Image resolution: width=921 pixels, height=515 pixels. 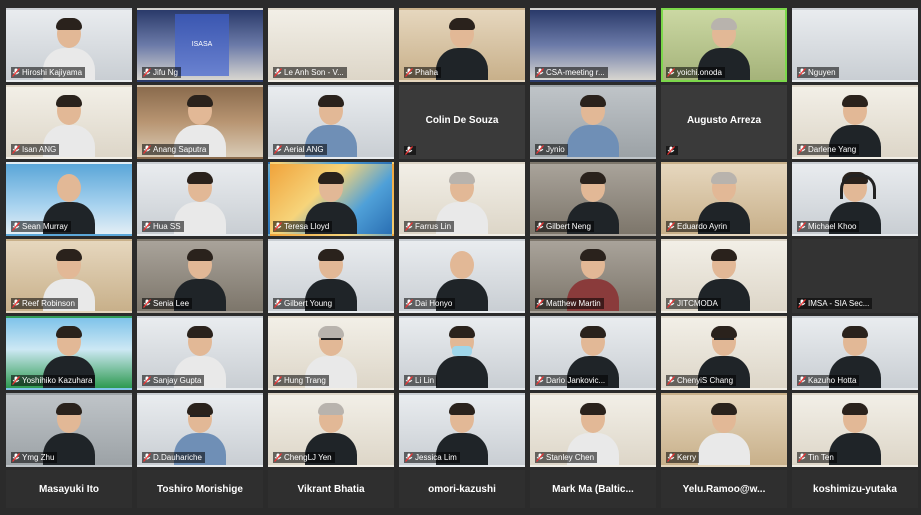 I want to click on participant-name-label: Isan ANG, so click(x=35, y=149).